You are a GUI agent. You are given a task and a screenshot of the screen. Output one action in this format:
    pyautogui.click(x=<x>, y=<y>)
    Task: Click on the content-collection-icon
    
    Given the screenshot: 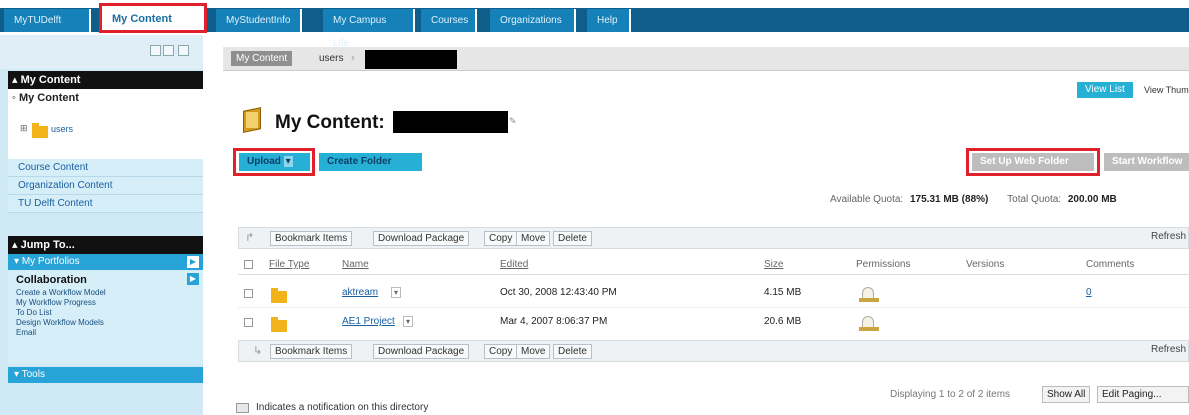 What is the action you would take?
    pyautogui.click(x=253, y=120)
    